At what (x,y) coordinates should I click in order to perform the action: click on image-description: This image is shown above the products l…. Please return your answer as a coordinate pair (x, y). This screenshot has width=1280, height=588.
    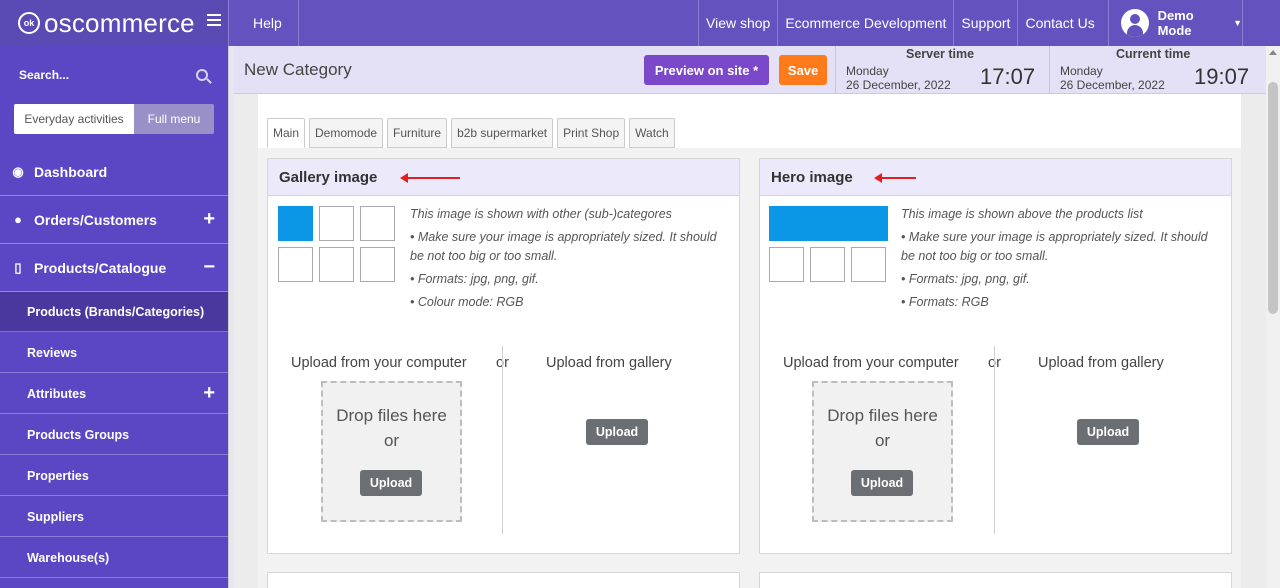
    Looking at the image, I should click on (1061, 260).